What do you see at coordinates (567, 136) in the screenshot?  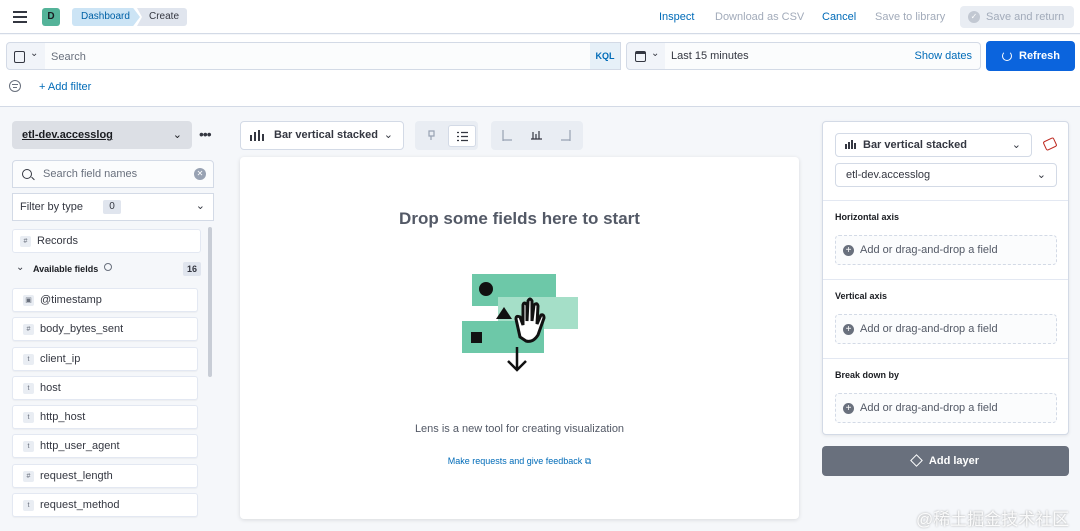 I see `right-axis-button` at bounding box center [567, 136].